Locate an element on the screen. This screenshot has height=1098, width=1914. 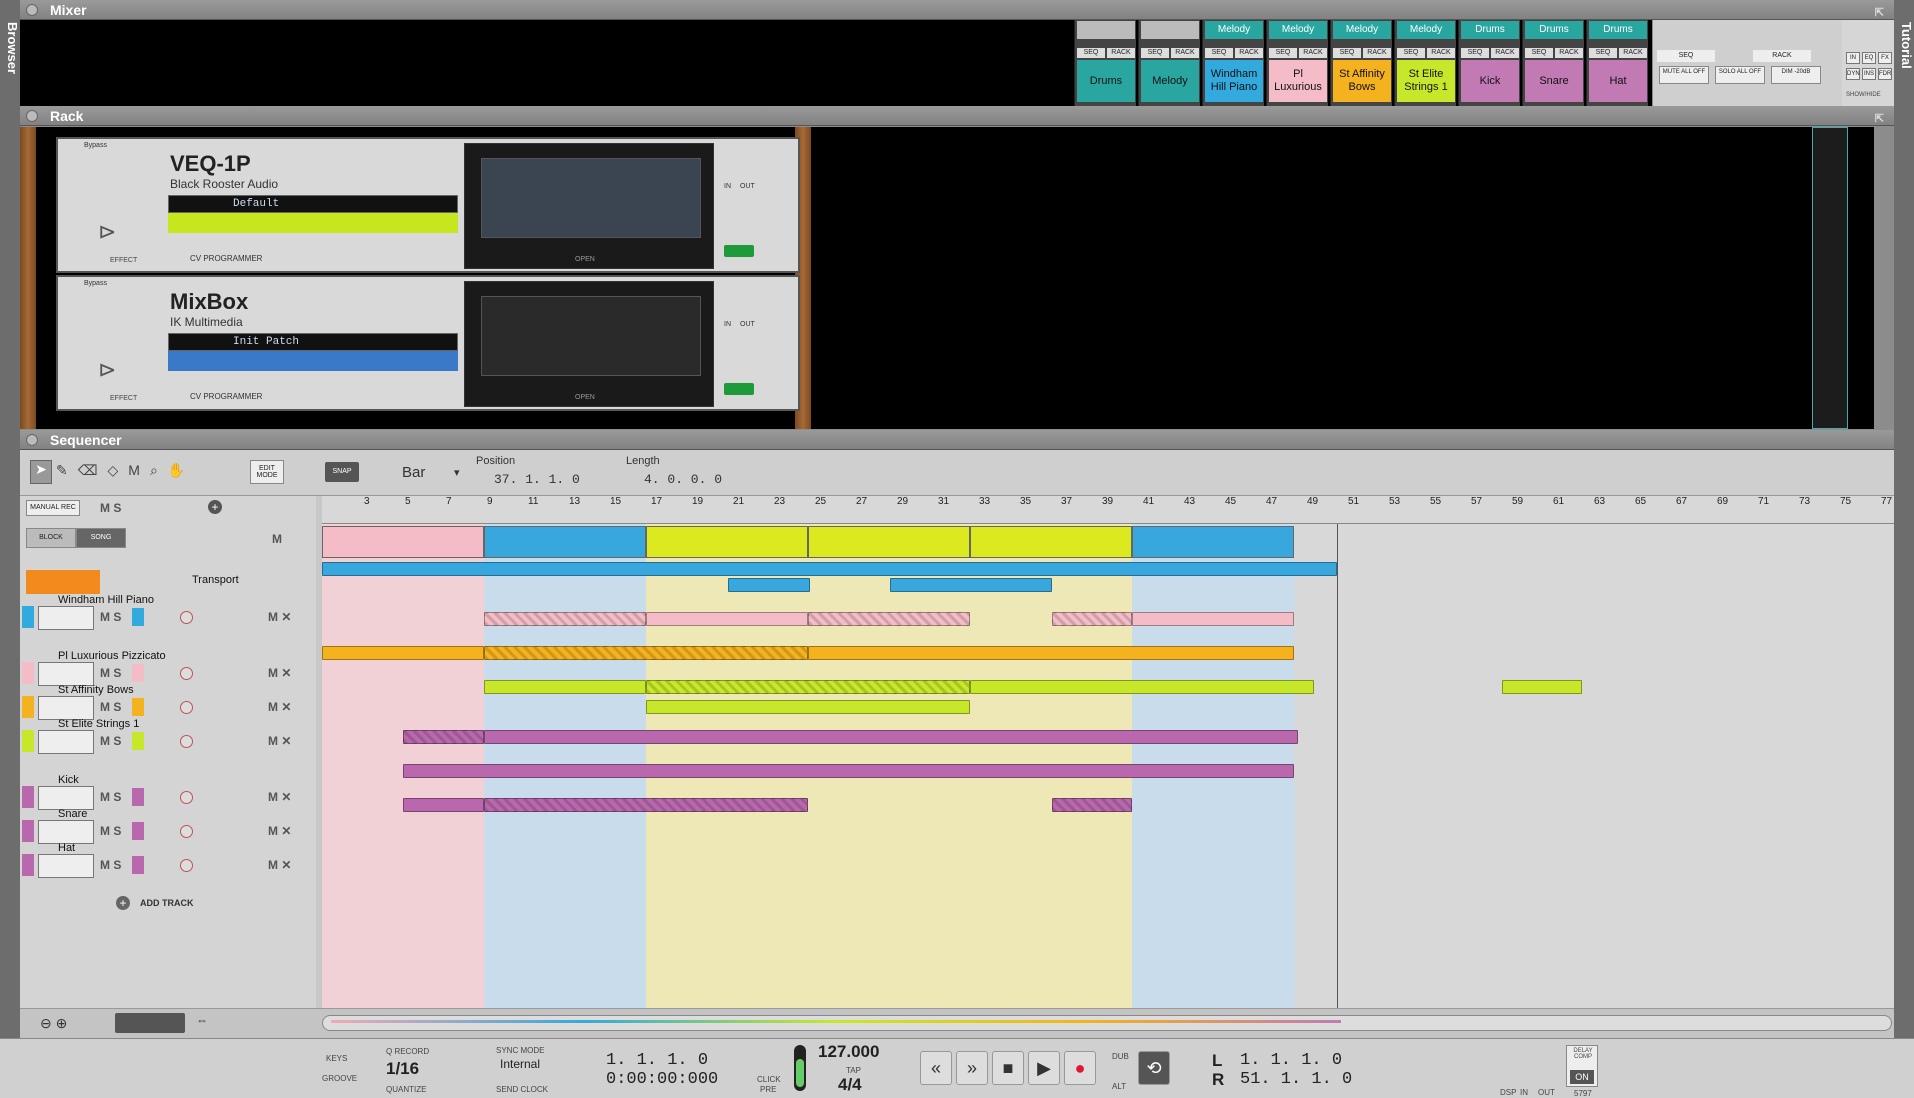
length-value: 4. 0. 0. 0 is located at coordinates (683, 479).